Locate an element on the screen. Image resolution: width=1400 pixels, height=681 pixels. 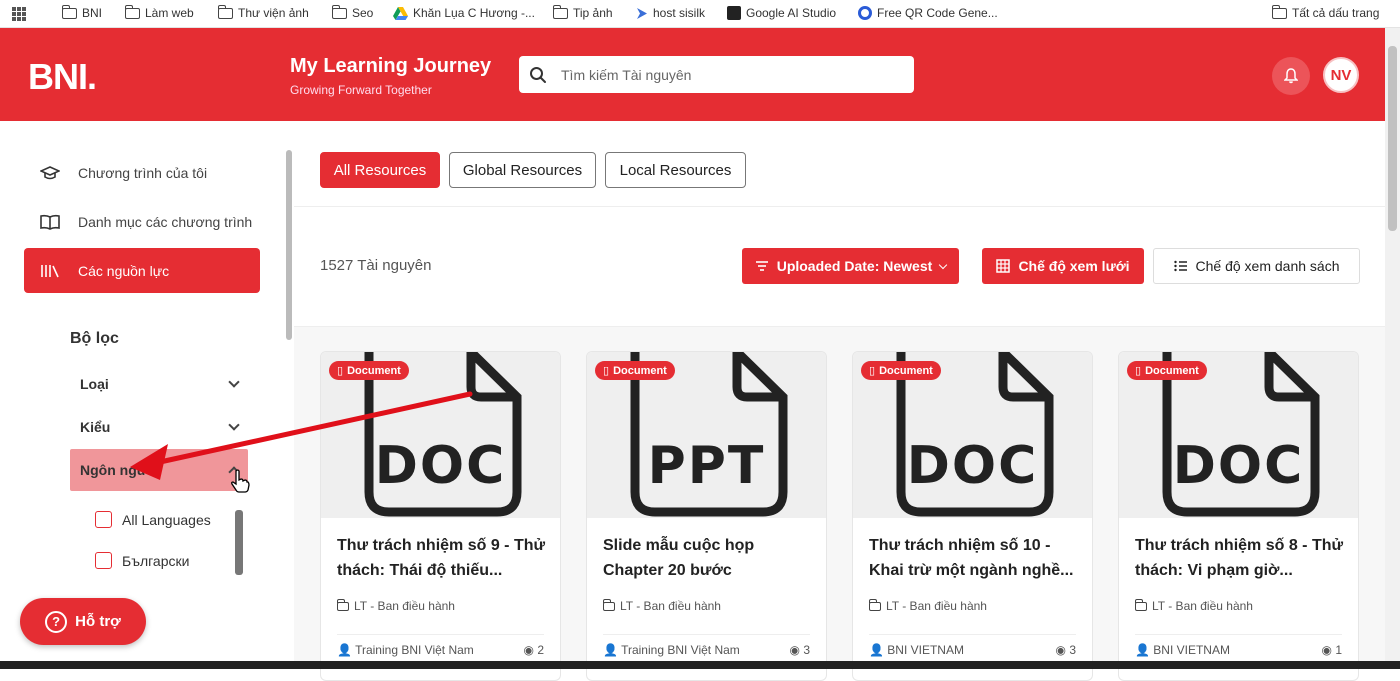
bell-icon is located at coordinates (1291, 76).